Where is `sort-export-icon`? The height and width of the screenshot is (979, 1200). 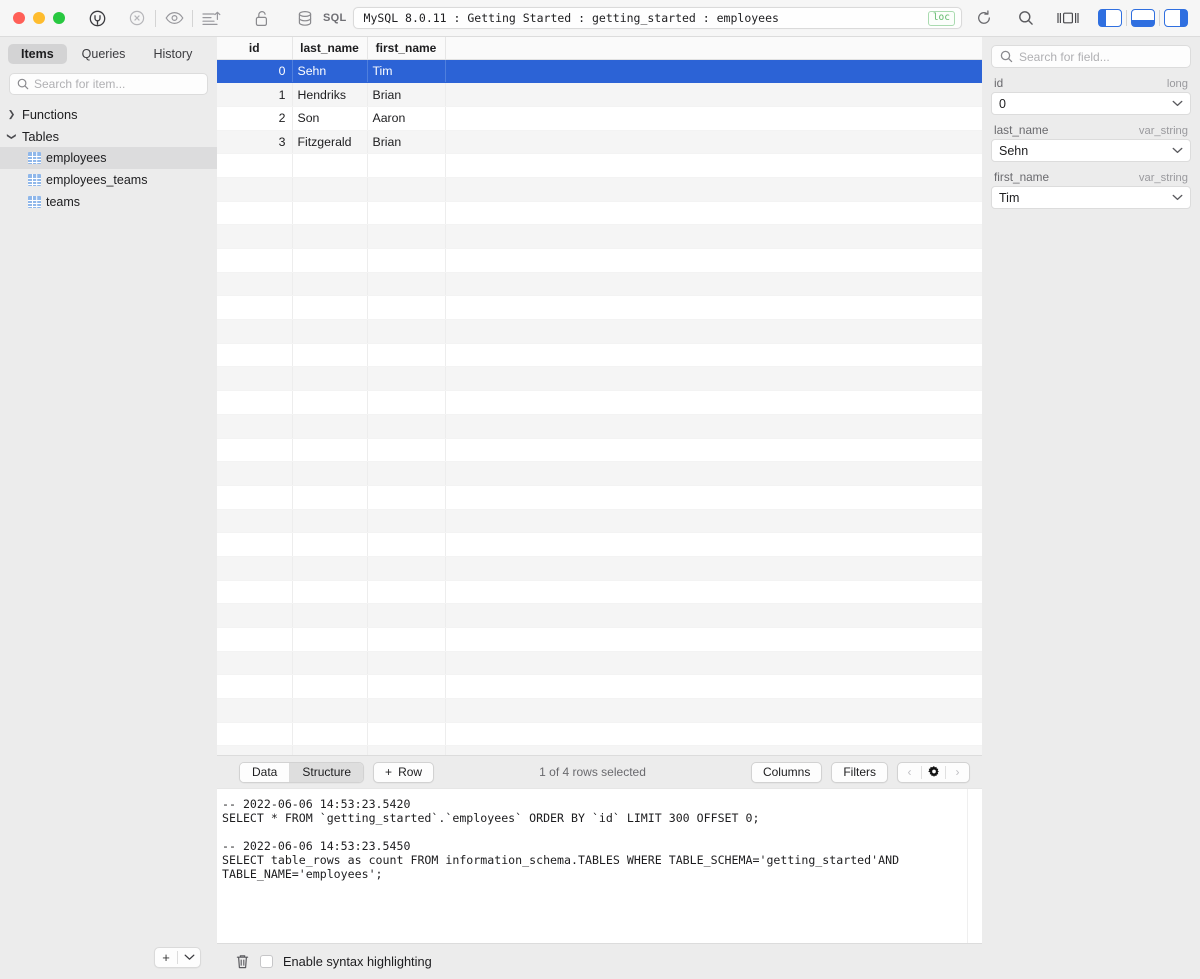 sort-export-icon is located at coordinates (211, 18).